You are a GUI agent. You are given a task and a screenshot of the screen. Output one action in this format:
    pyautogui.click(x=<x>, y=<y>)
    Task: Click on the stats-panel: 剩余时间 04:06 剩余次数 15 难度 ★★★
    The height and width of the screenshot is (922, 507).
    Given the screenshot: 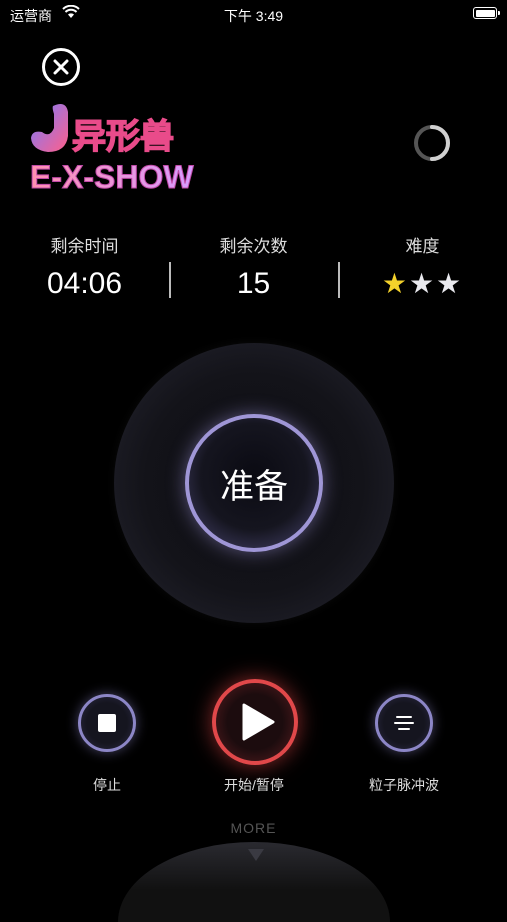 What is the action you would take?
    pyautogui.click(x=253, y=267)
    